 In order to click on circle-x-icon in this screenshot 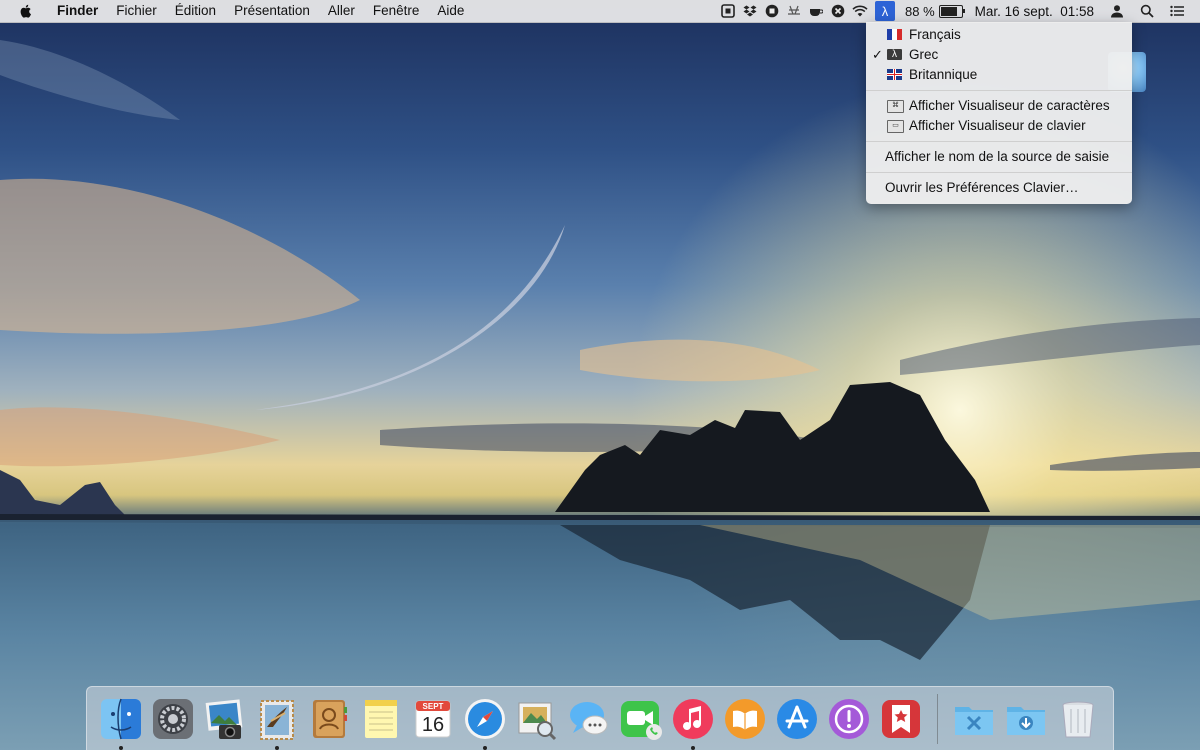, I will do `click(838, 11)`.